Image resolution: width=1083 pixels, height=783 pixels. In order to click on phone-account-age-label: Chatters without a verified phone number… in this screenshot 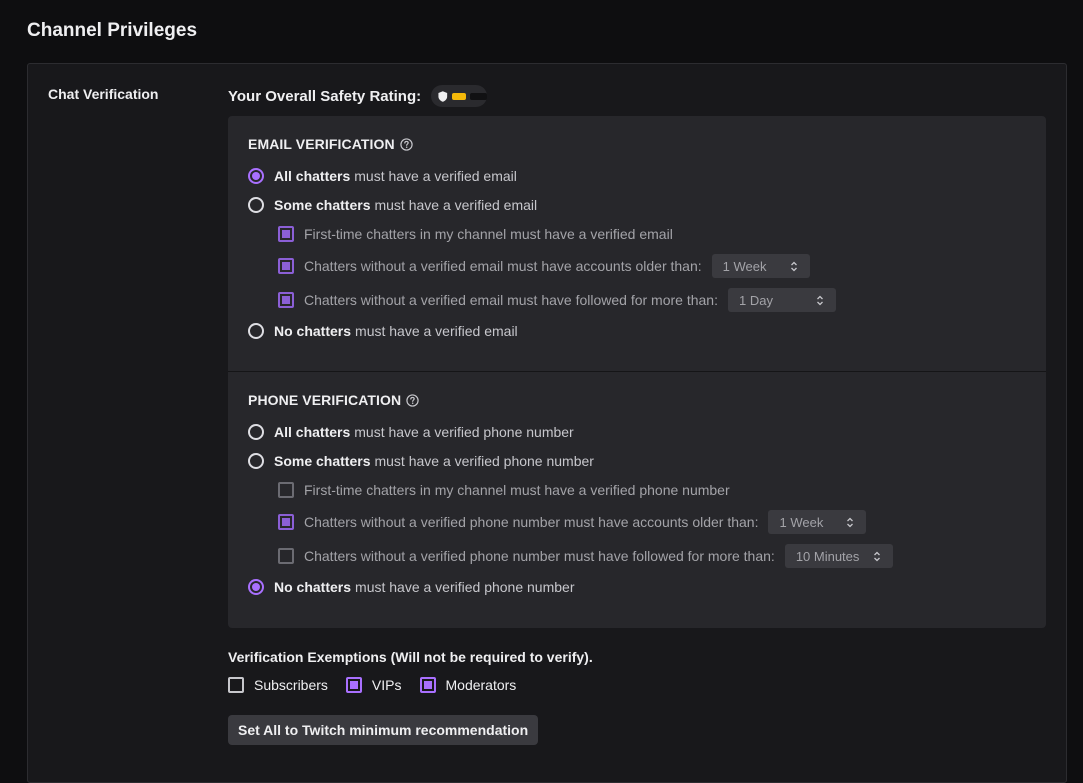, I will do `click(531, 522)`.